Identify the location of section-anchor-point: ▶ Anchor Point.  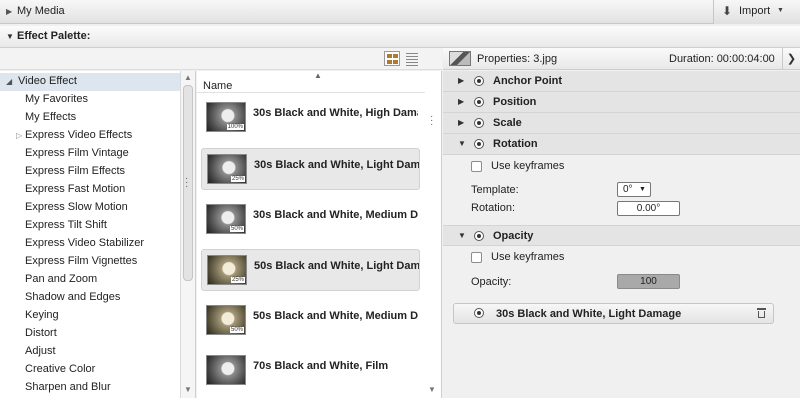
(621, 81).